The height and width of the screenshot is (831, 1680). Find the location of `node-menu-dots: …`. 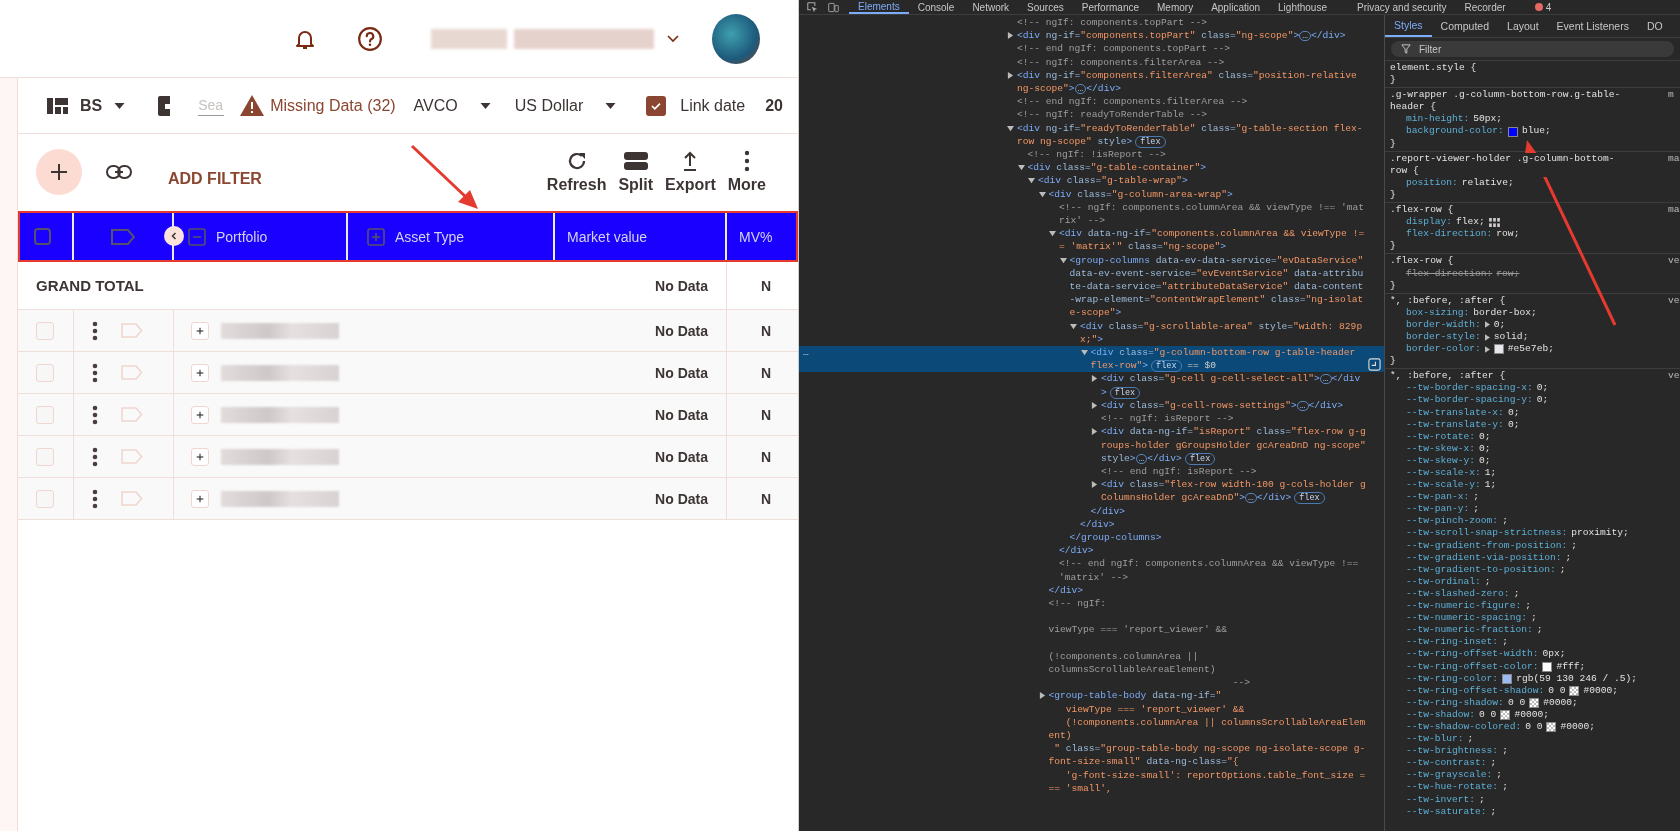

node-menu-dots: … is located at coordinates (806, 353).